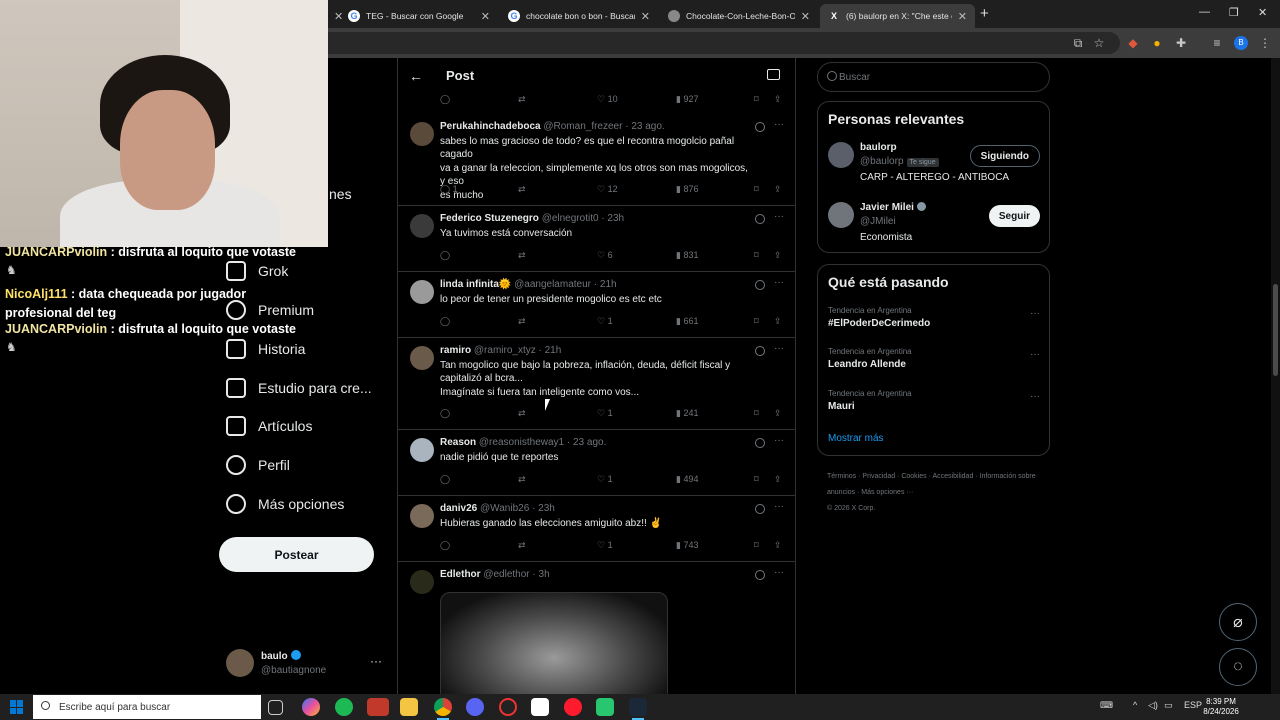 The height and width of the screenshot is (720, 1280). What do you see at coordinates (687, 99) in the screenshot?
I see `views-icon: ▮ 927` at bounding box center [687, 99].